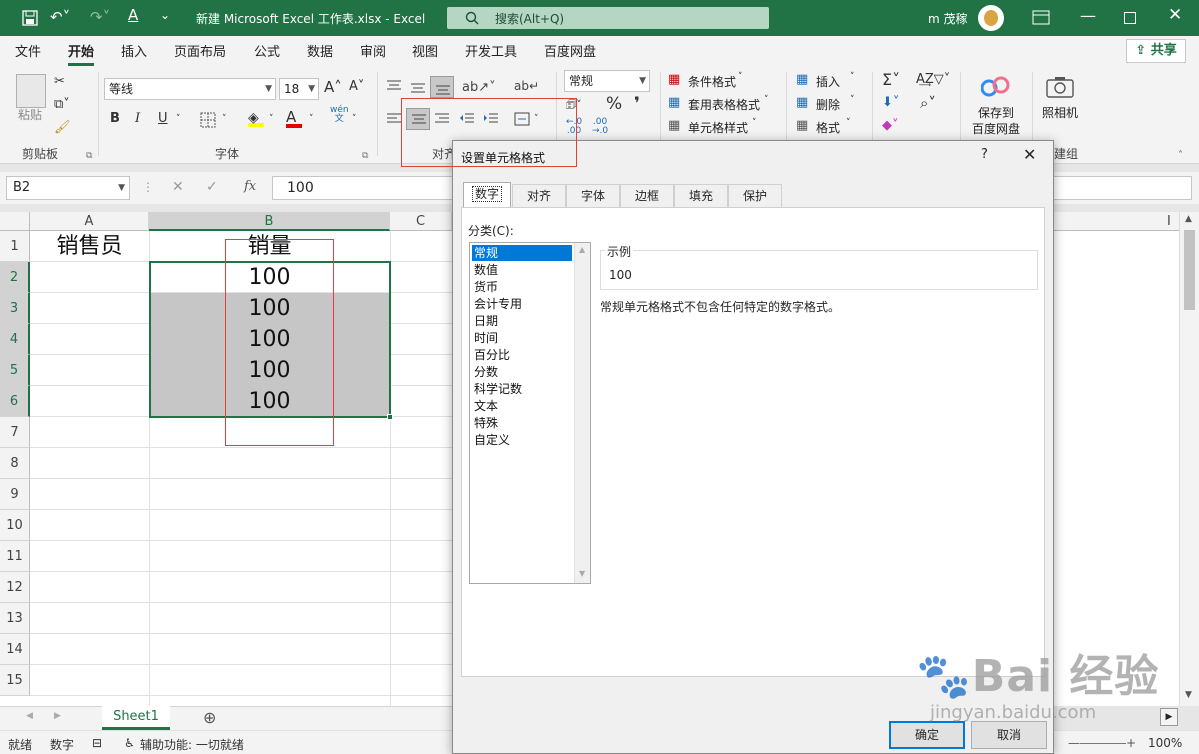  Describe the element at coordinates (674, 103) in the screenshot. I see `format-table-icon: ▦` at that location.